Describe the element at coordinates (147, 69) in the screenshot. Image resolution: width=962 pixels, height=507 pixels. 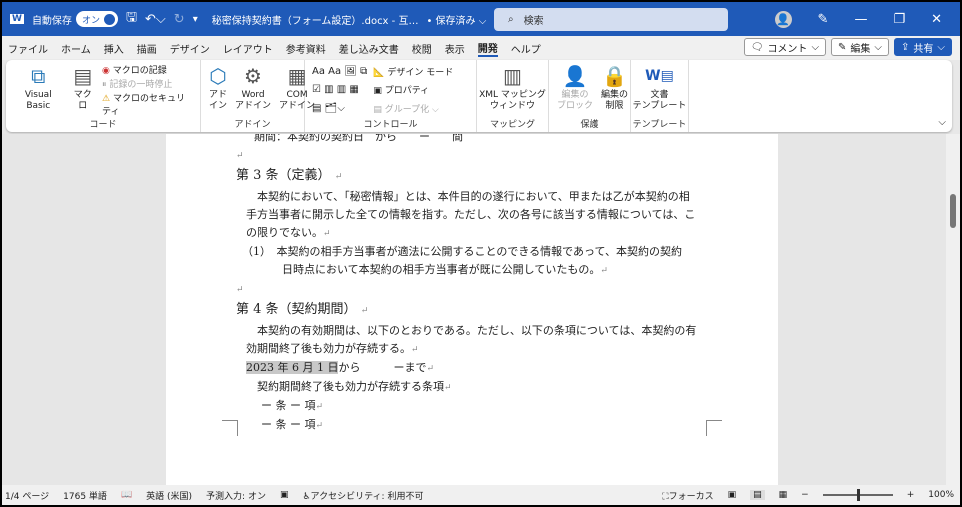
I see `record-macro-button: ◉ マクロの記録` at that location.